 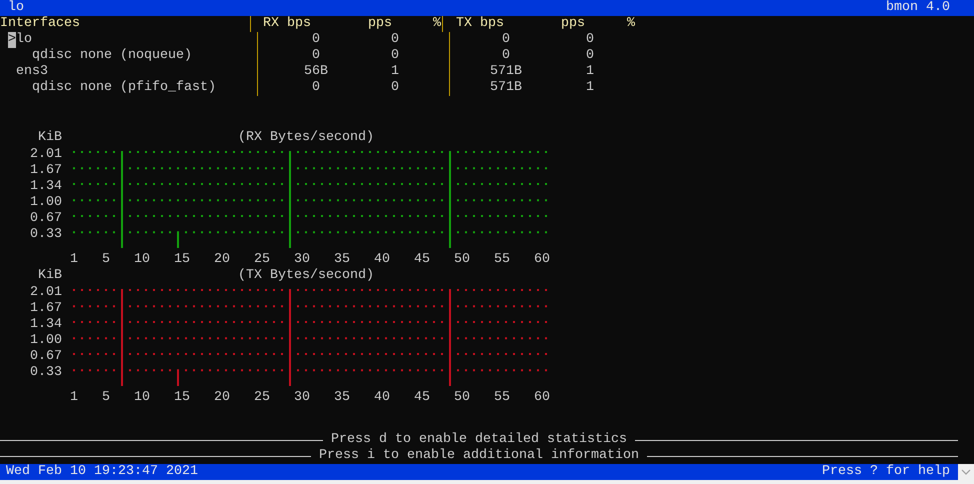 What do you see at coordinates (918, 8) in the screenshot?
I see `app-version: bmon 4.0` at bounding box center [918, 8].